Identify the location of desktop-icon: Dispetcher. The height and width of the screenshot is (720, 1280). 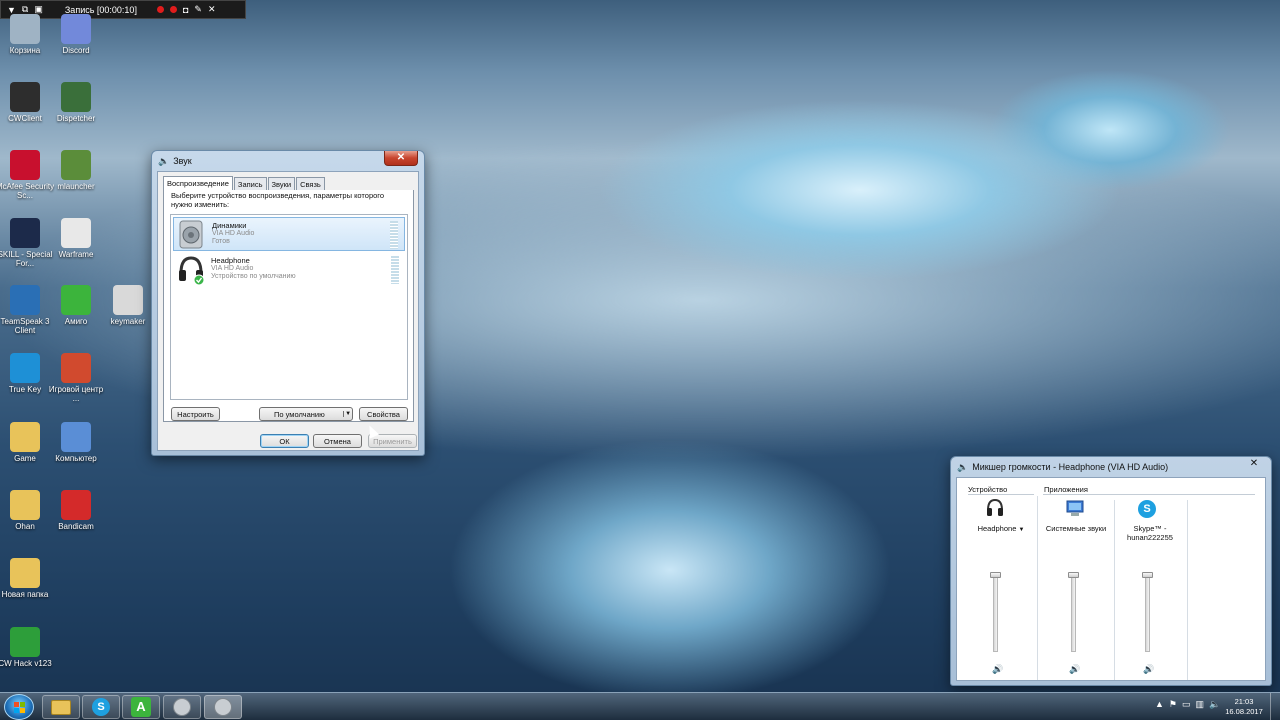
(76, 102).